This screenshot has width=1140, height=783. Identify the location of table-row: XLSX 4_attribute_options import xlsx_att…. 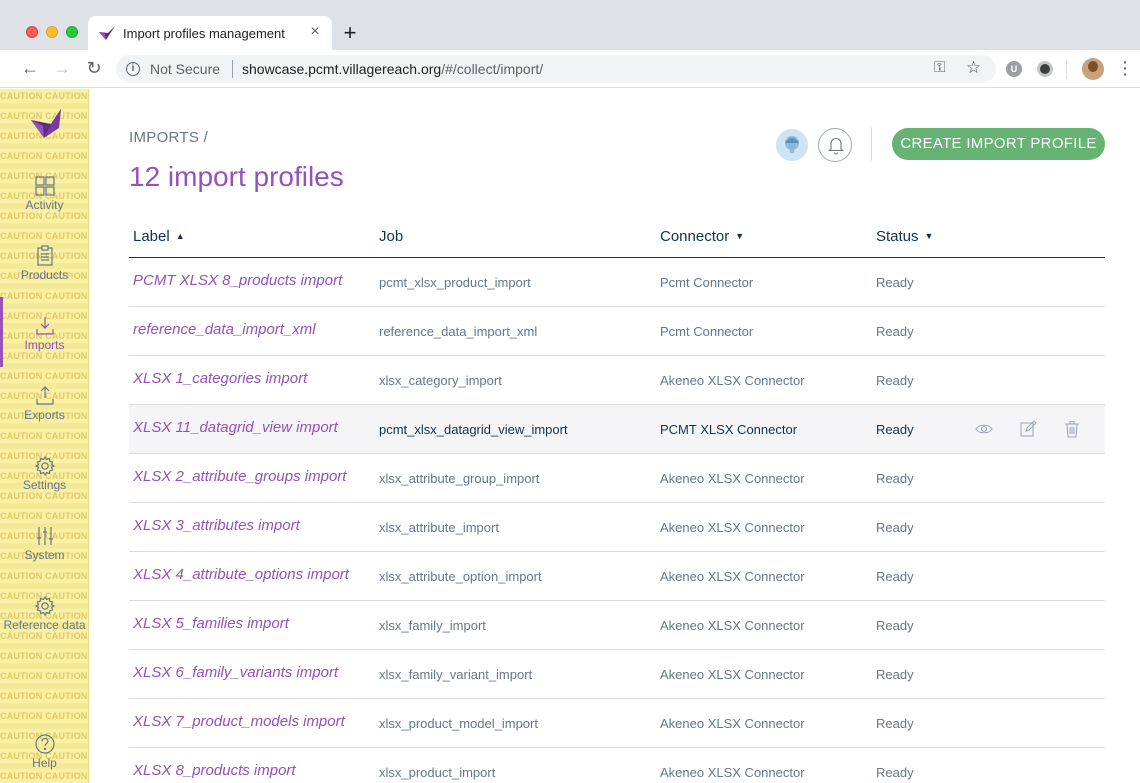
(617, 576).